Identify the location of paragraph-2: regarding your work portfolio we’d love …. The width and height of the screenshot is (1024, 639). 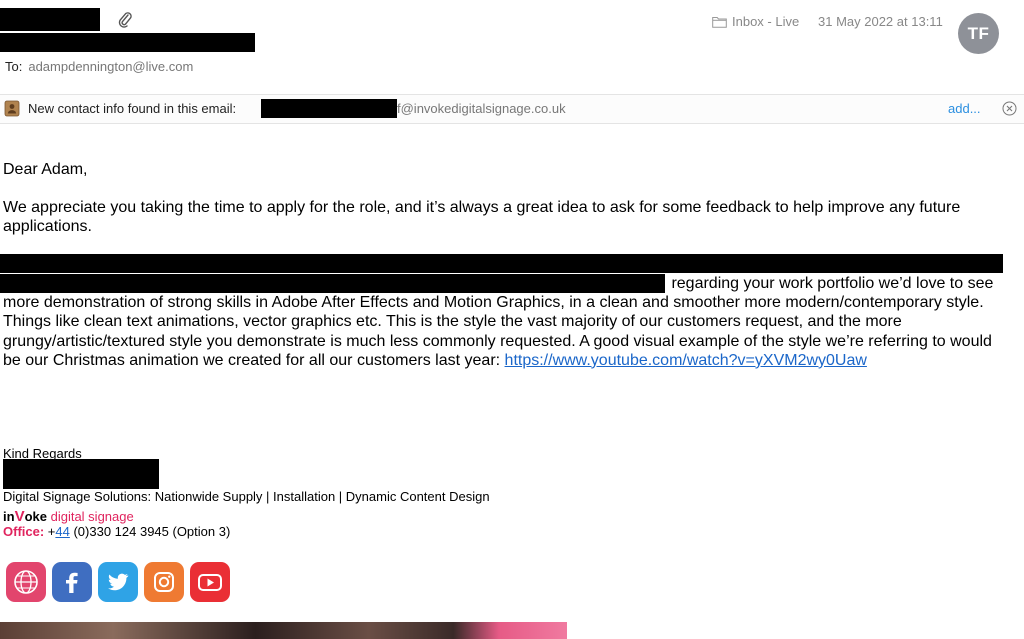
(505, 322).